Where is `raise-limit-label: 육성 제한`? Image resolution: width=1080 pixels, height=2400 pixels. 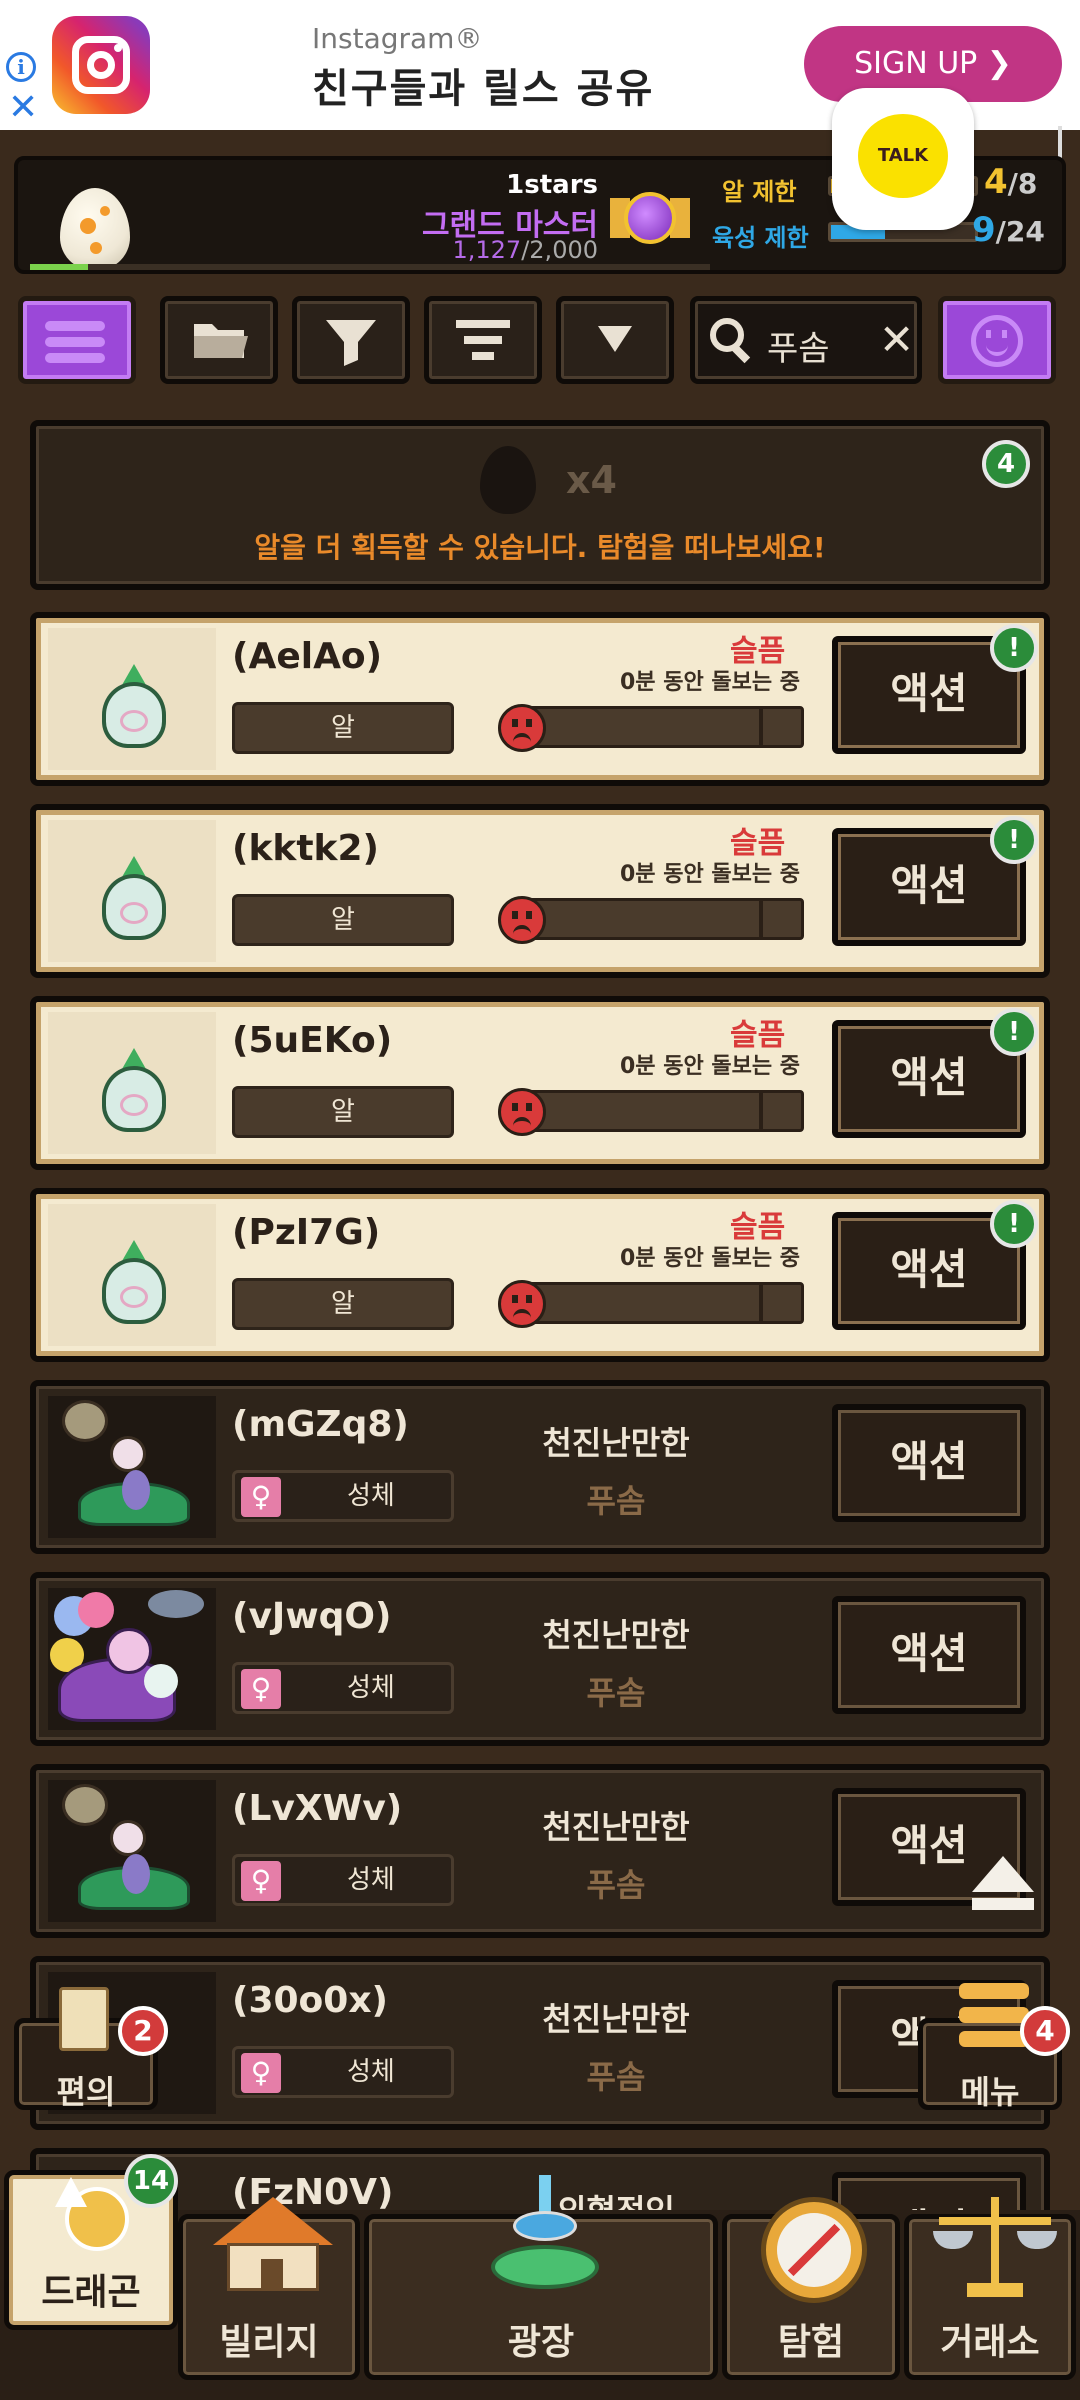 raise-limit-label: 육성 제한 is located at coordinates (760, 238).